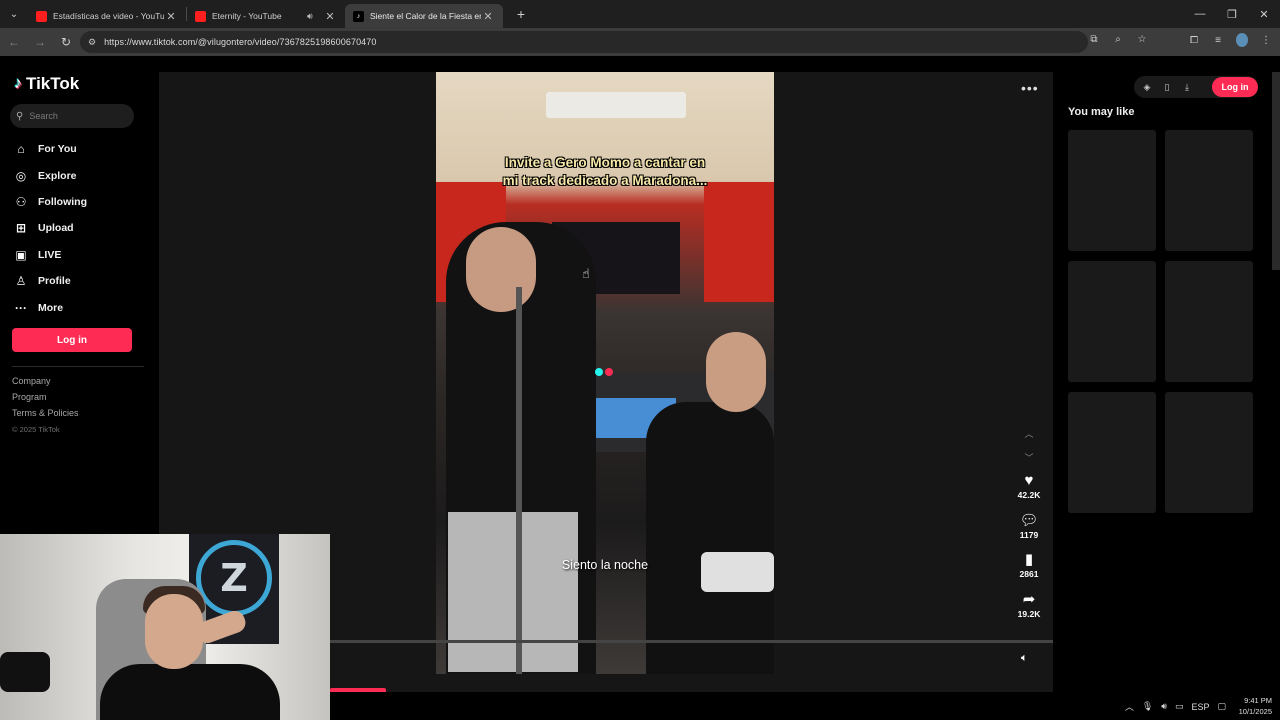 The height and width of the screenshot is (720, 1280). I want to click on more-options-icon: •••, so click(1030, 88).